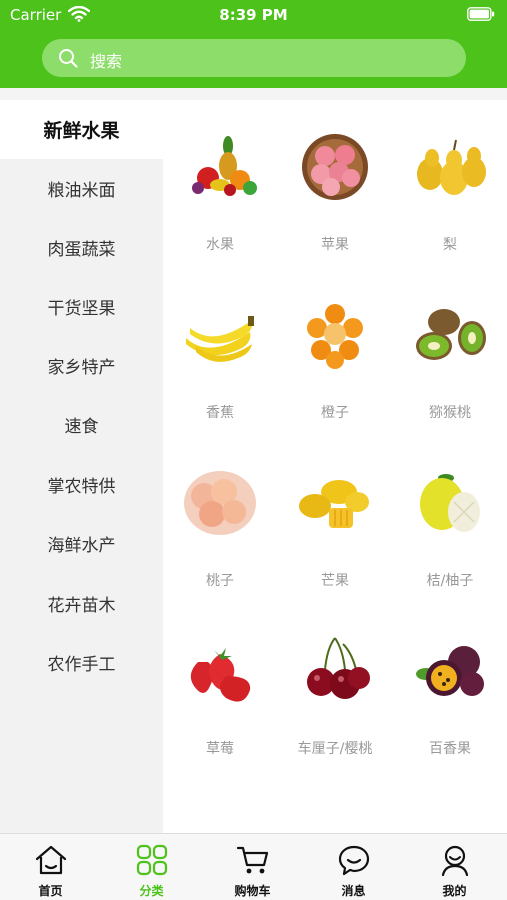 This screenshot has width=507, height=900. What do you see at coordinates (68, 58) in the screenshot?
I see `search-icon` at bounding box center [68, 58].